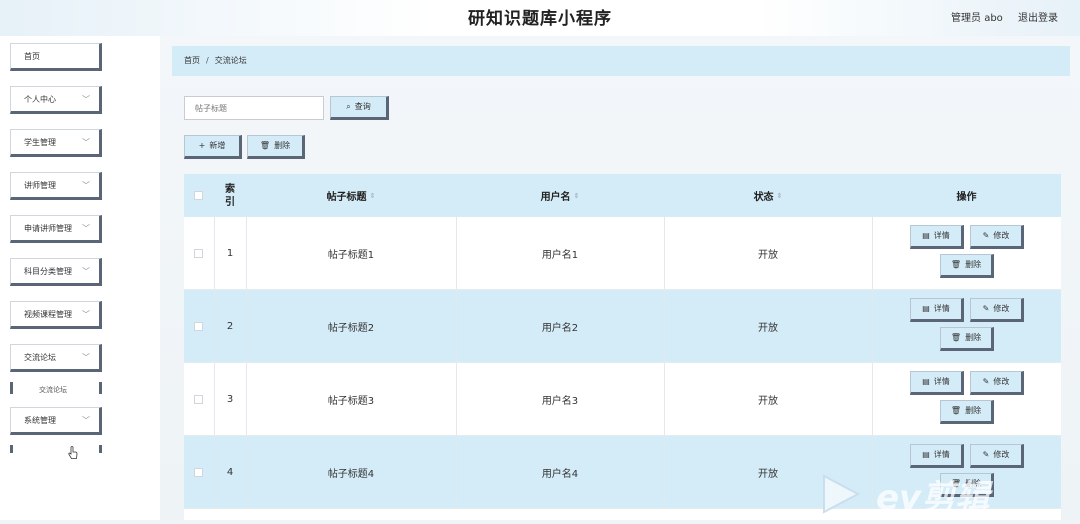 Image resolution: width=1080 pixels, height=524 pixels. What do you see at coordinates (560, 328) in the screenshot?
I see `cell-username: 用户名2` at bounding box center [560, 328].